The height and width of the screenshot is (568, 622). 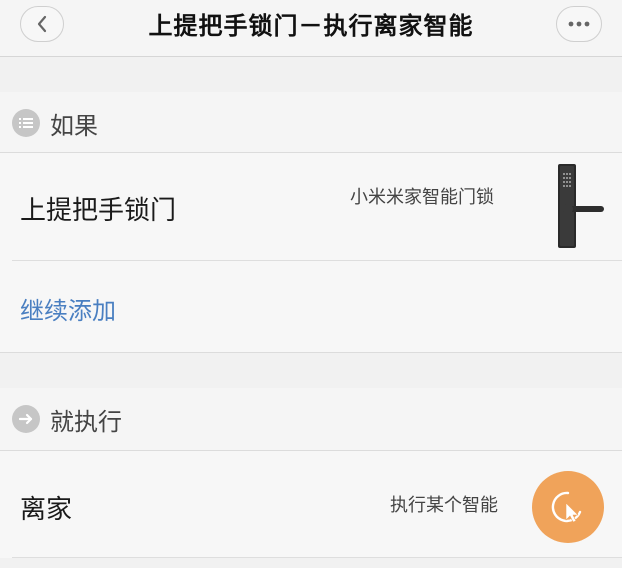 What do you see at coordinates (311, 419) in the screenshot?
I see `then-section-header: 就执行` at bounding box center [311, 419].